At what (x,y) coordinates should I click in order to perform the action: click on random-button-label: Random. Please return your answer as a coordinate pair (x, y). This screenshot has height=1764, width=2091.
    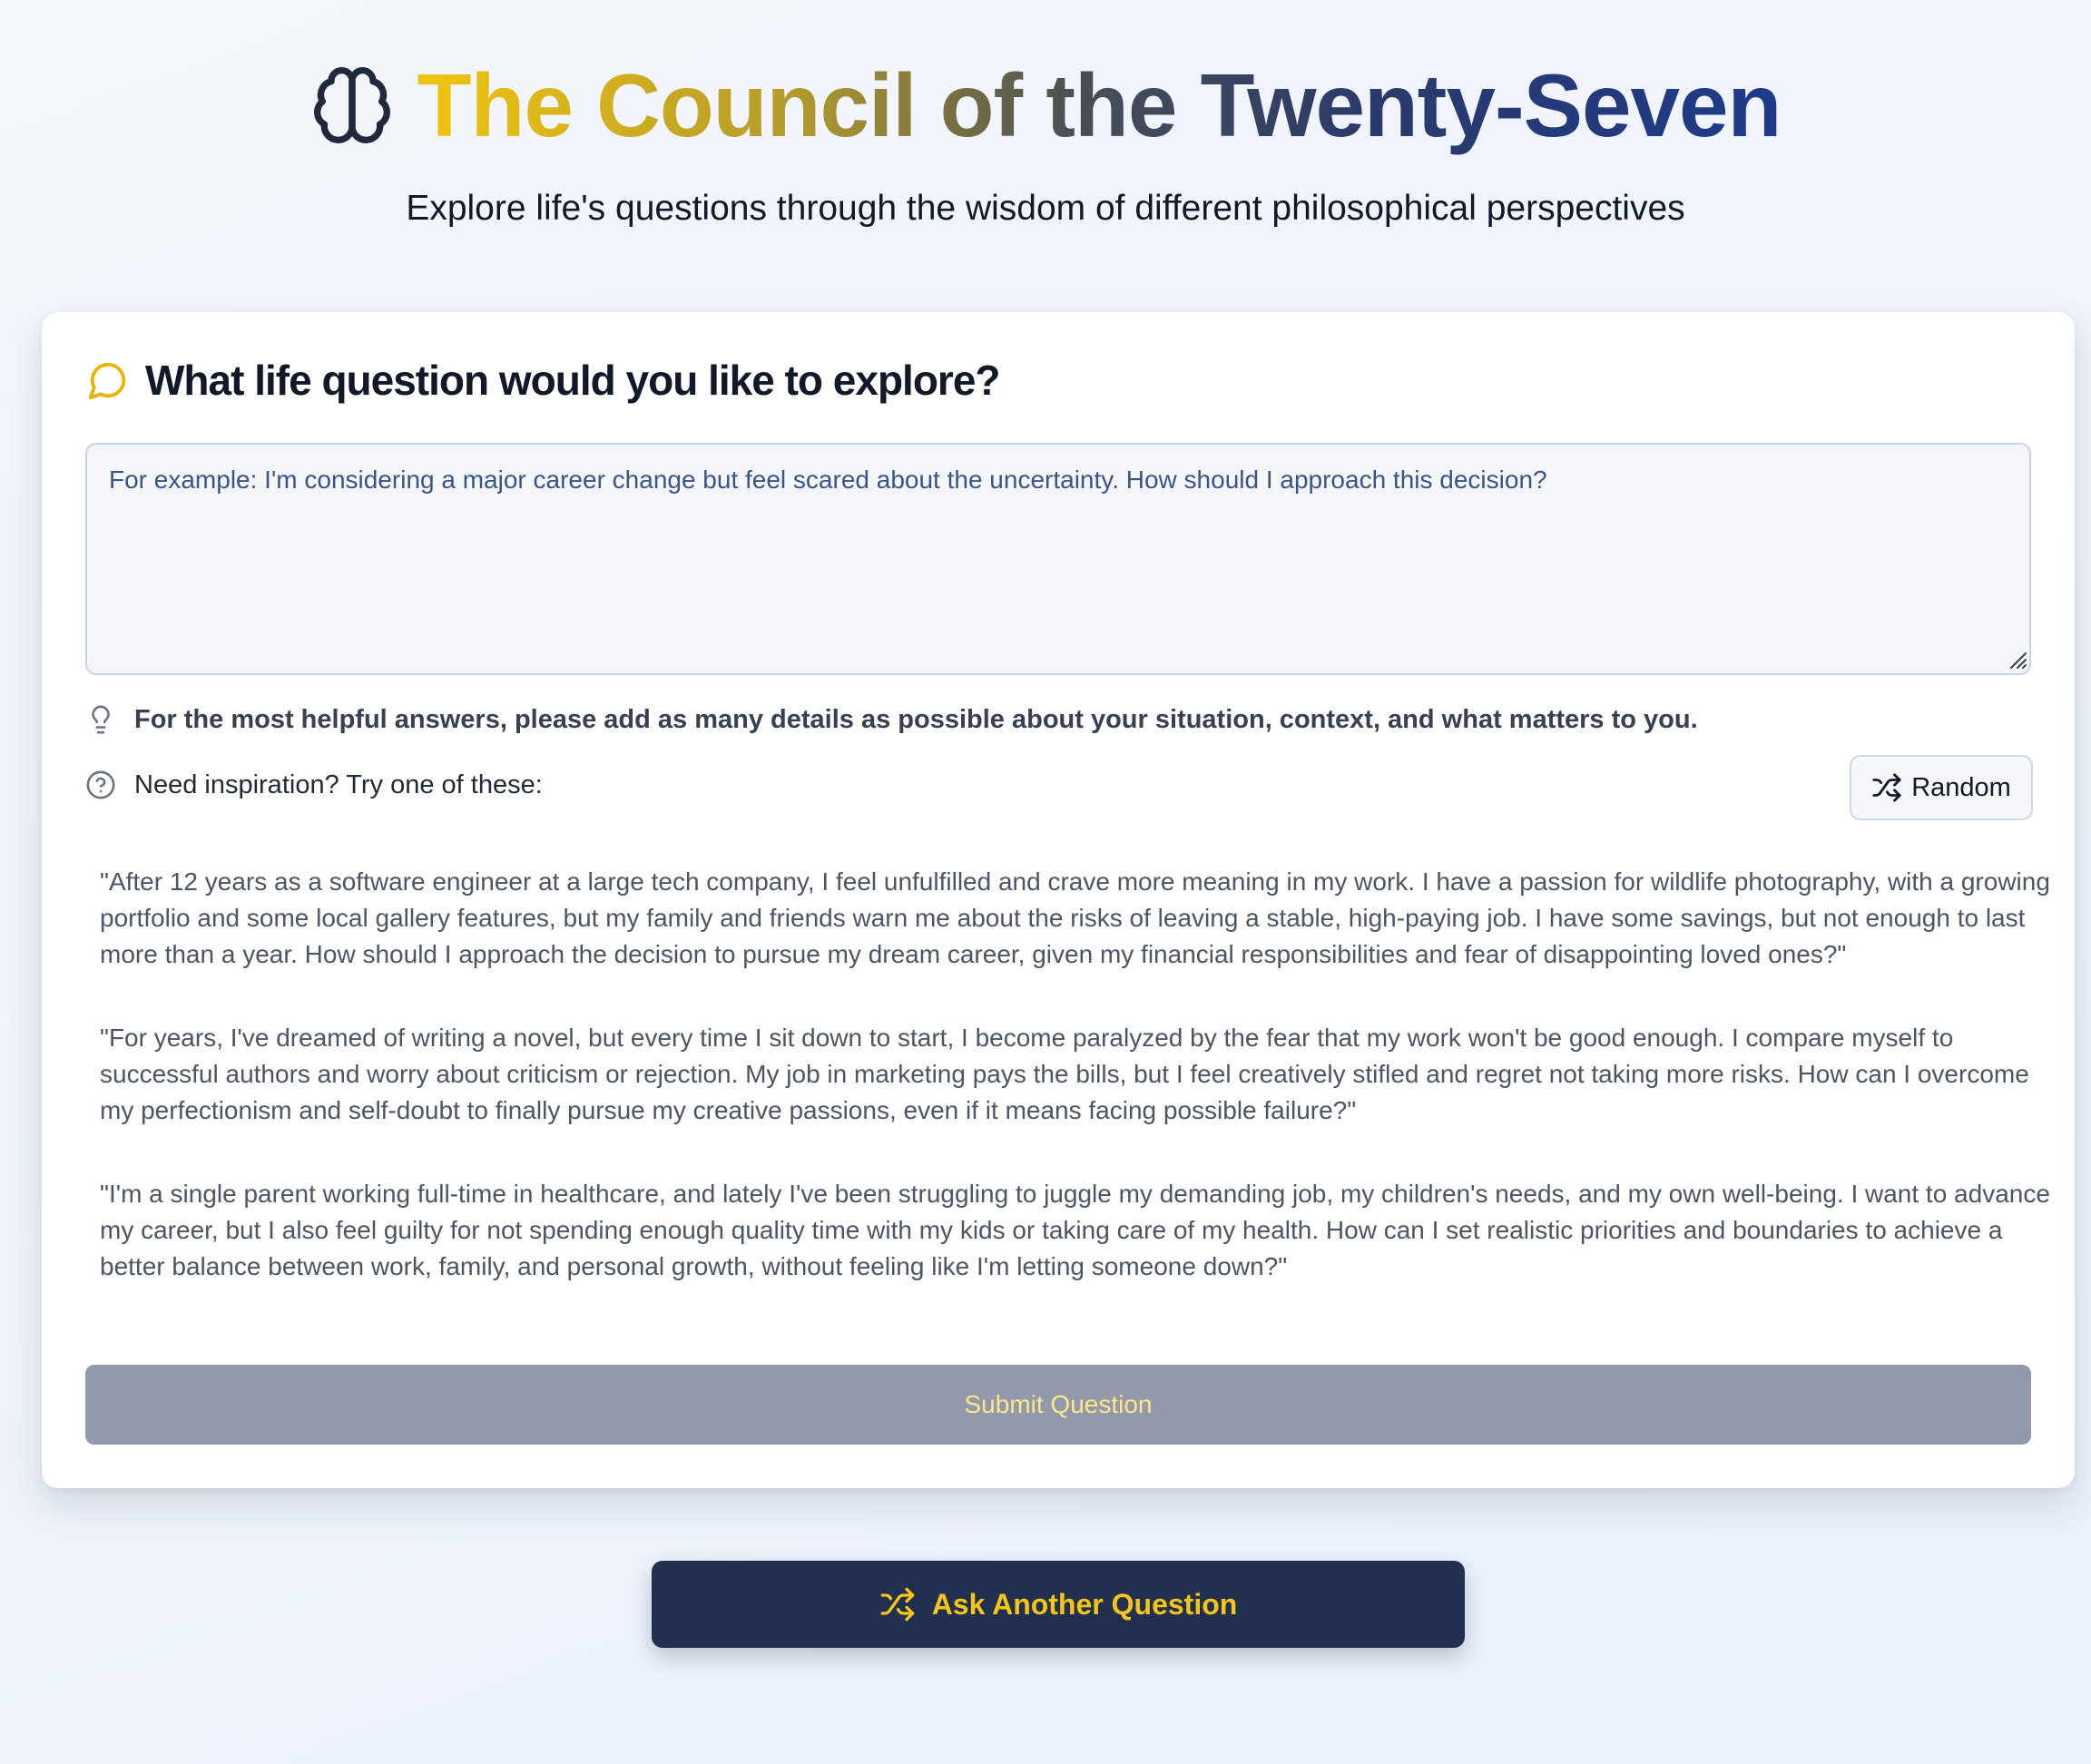
    Looking at the image, I should click on (1961, 787).